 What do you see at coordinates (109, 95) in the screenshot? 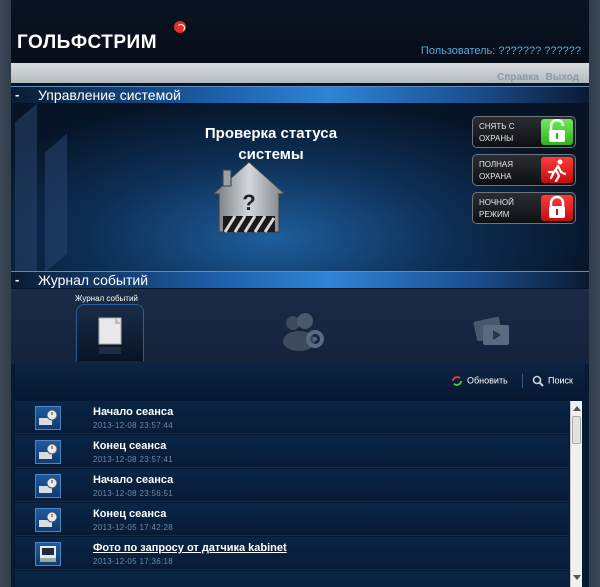
I see `system-section-title: Управление системой` at bounding box center [109, 95].